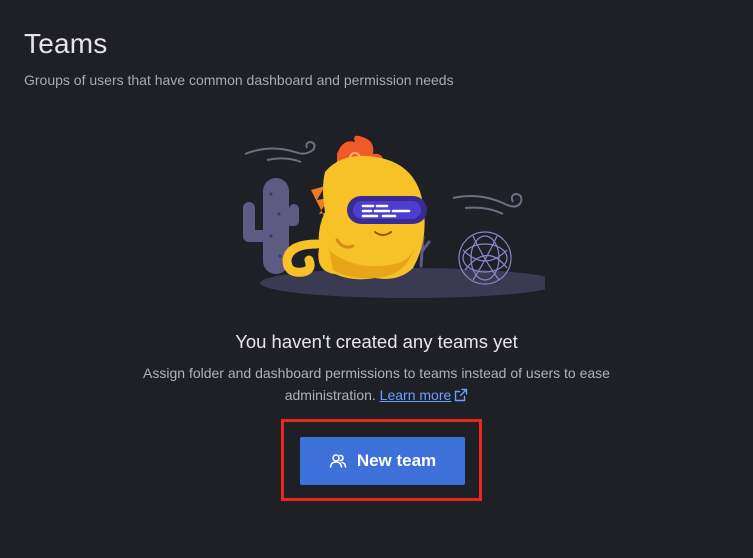 This screenshot has width=753, height=558. Describe the element at coordinates (280, 147) in the screenshot. I see `wind-swirl-icon` at that location.